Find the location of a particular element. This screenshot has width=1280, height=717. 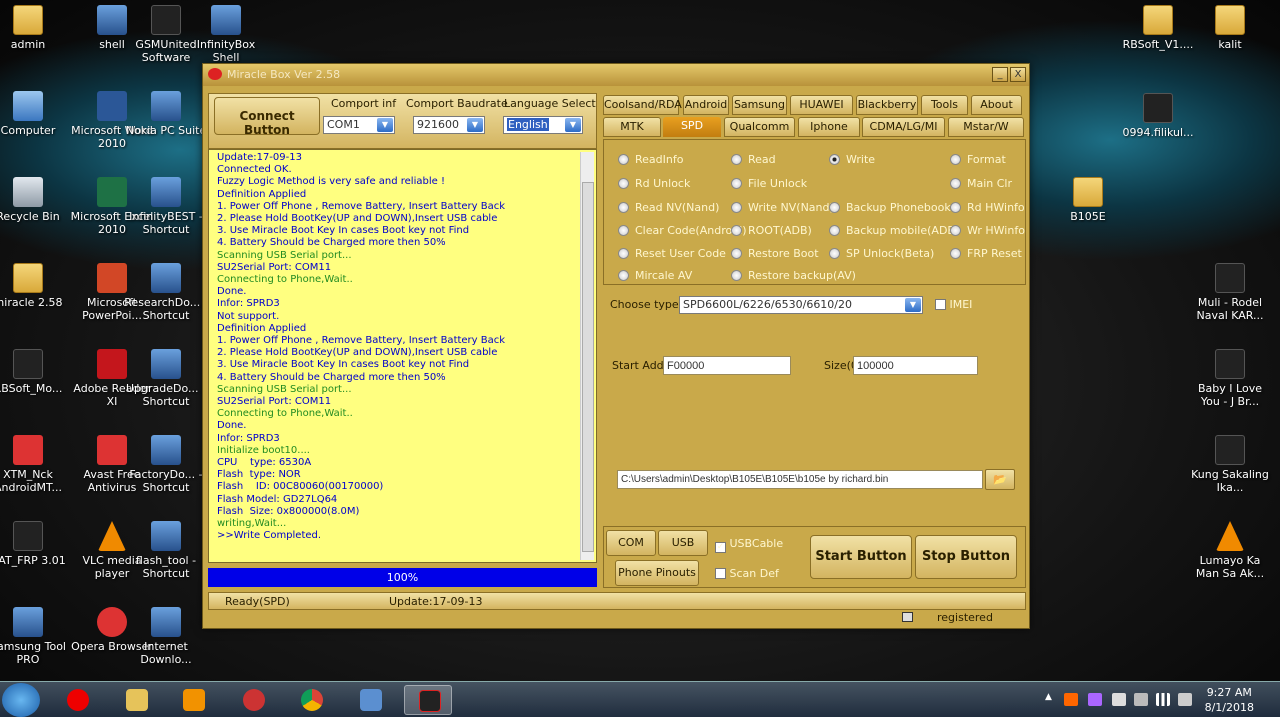

desktop-icon: admin is located at coordinates (35, 28).